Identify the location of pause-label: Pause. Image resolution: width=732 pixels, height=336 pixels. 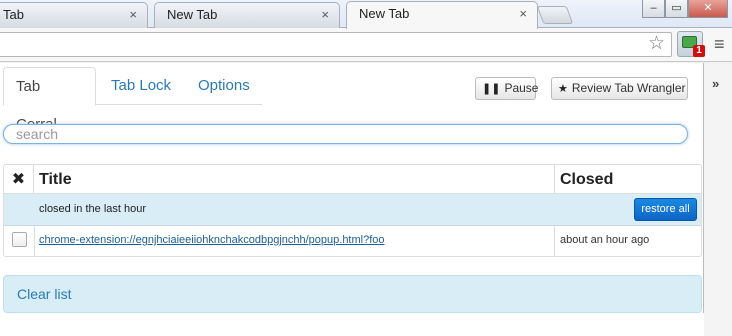
(521, 88).